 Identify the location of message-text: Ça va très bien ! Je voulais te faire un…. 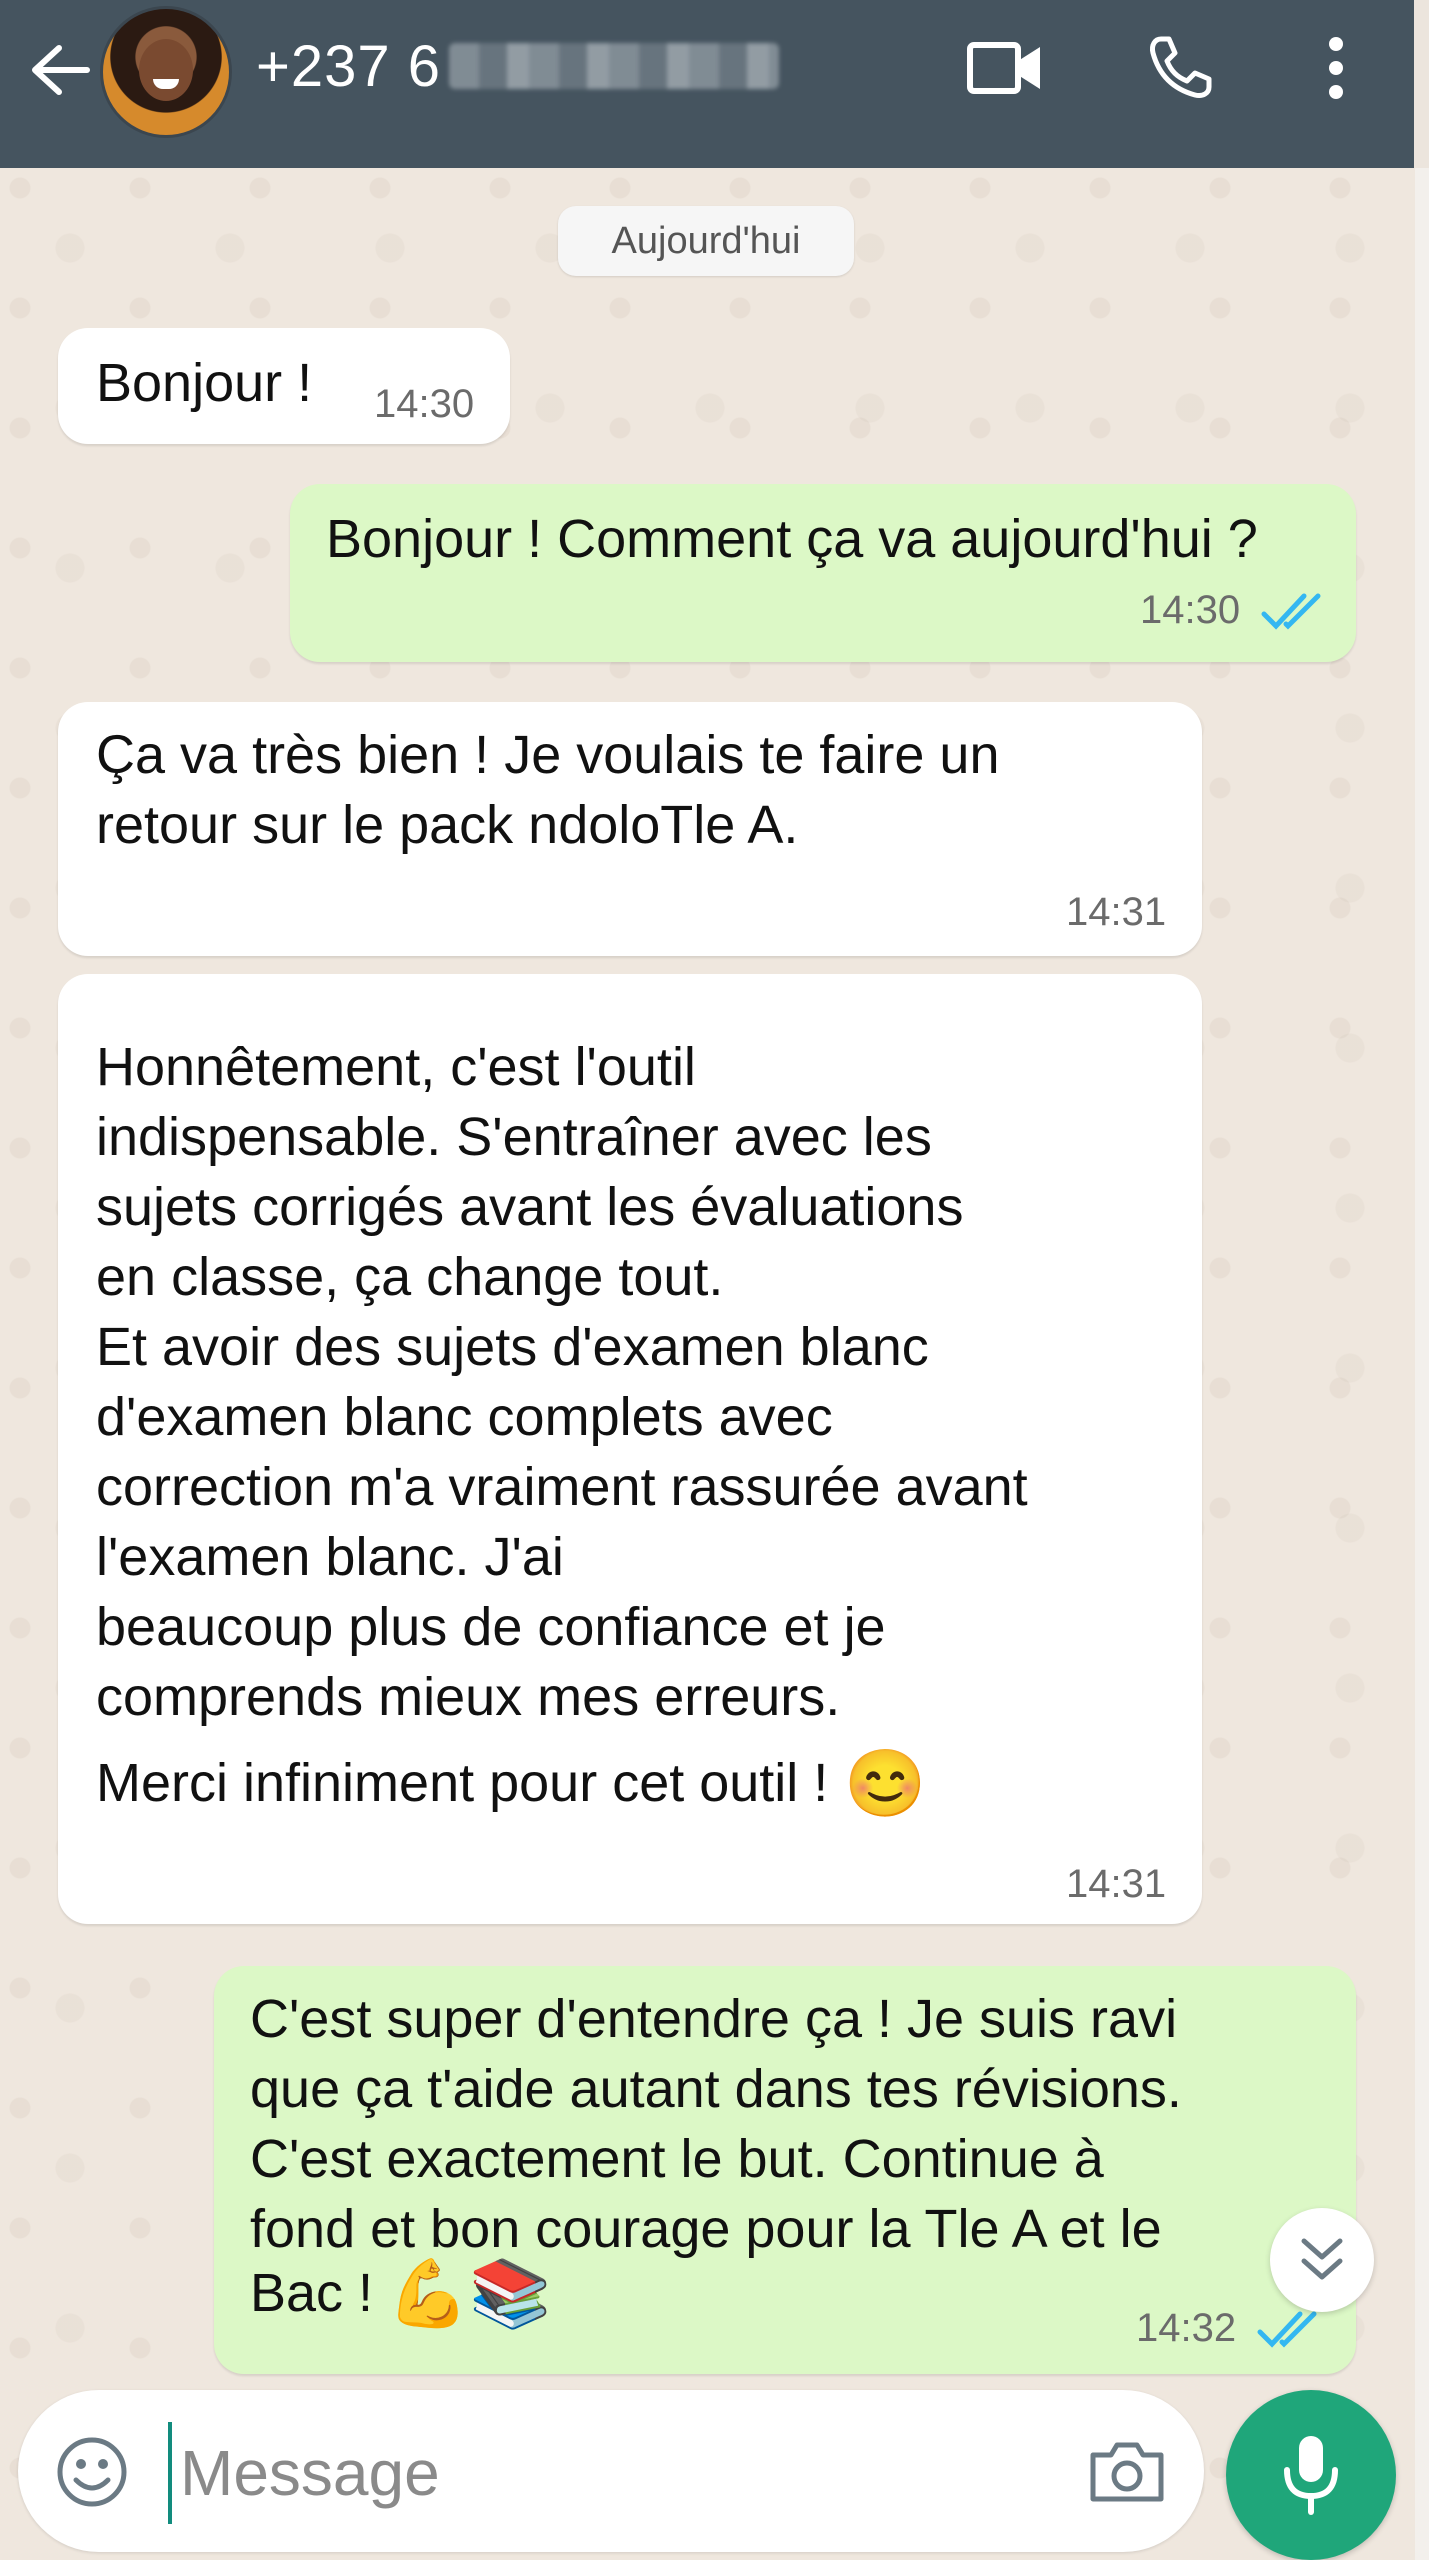
(548, 790).